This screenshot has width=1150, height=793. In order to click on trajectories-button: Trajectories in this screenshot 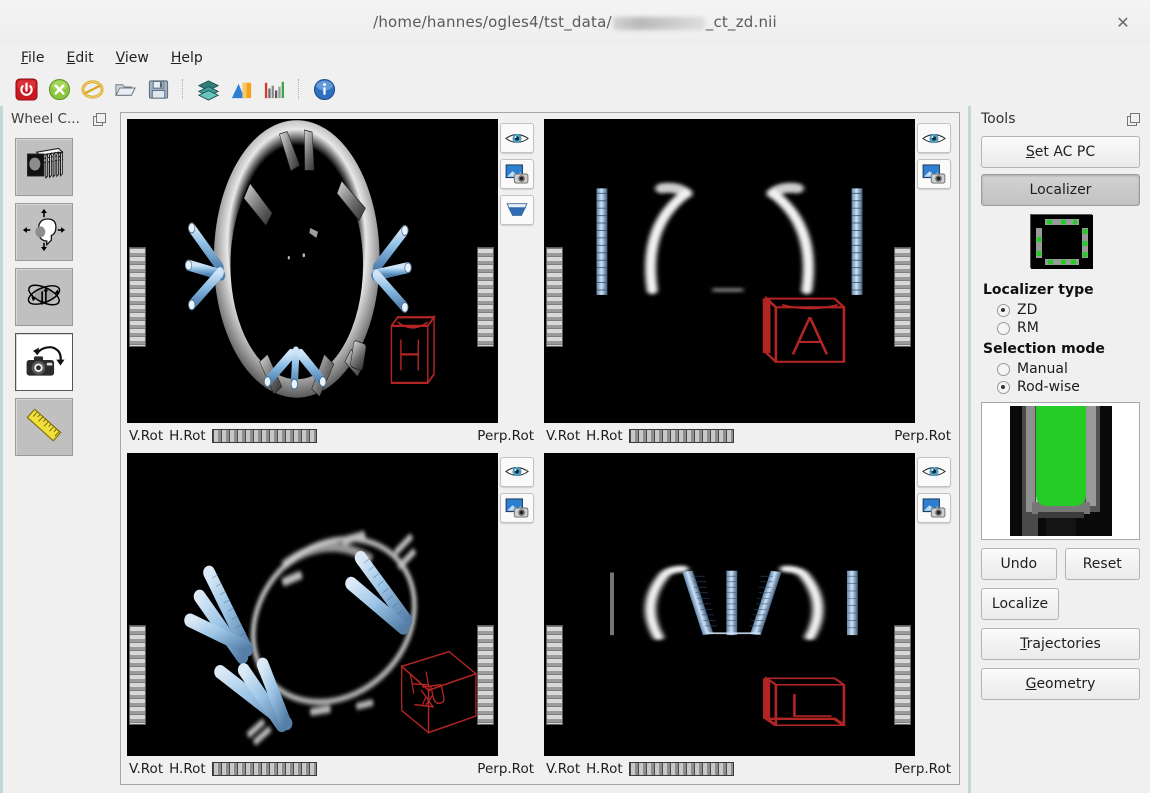, I will do `click(1060, 644)`.